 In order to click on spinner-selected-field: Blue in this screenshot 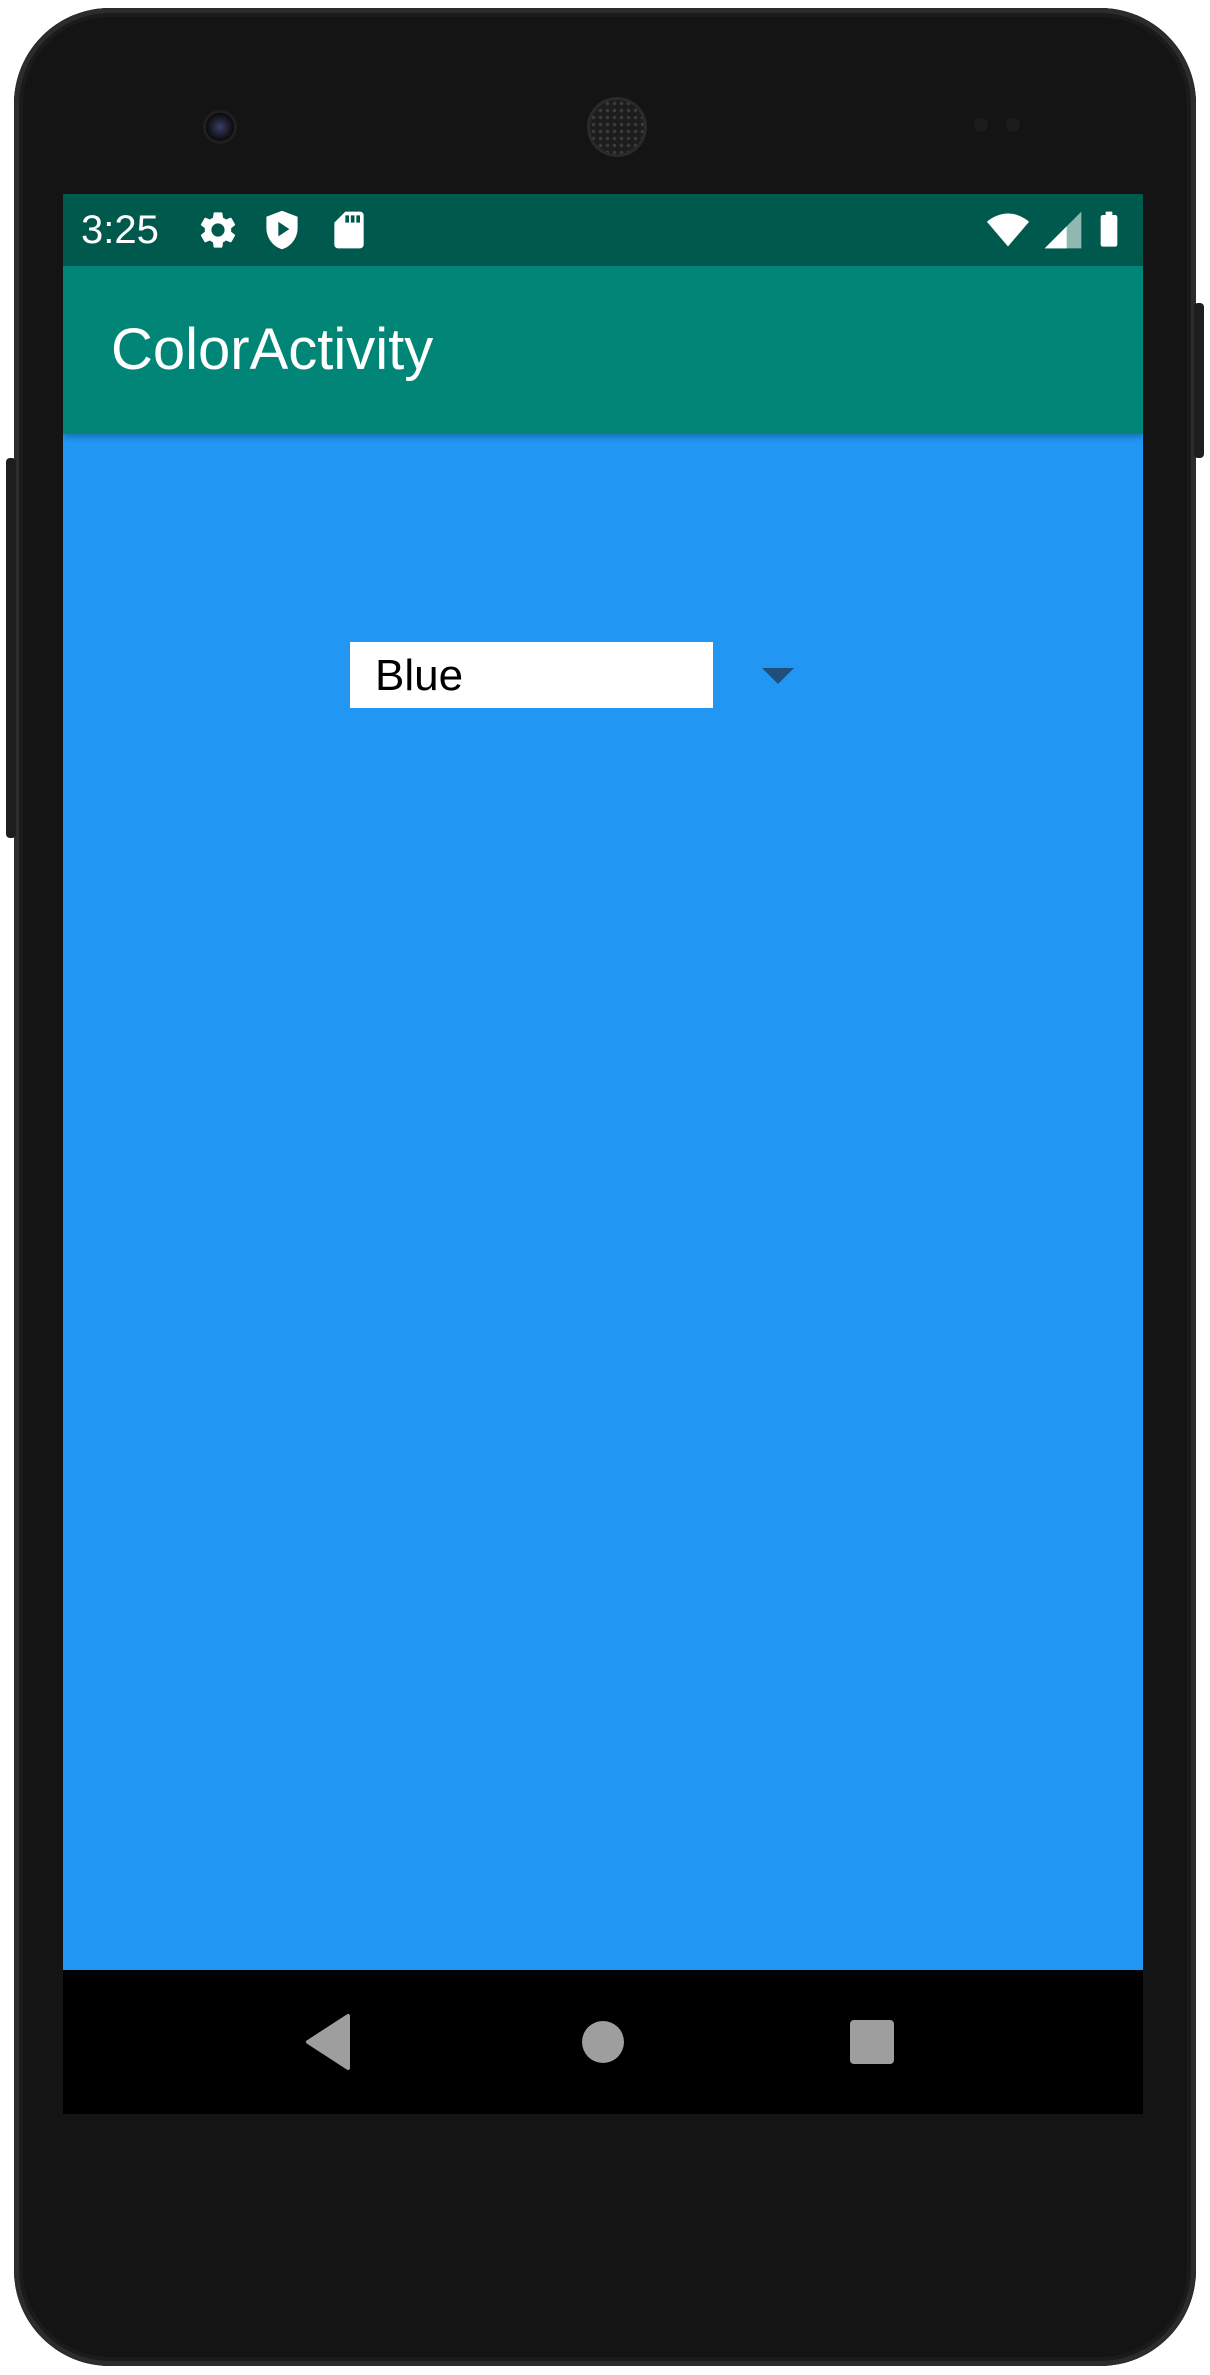, I will do `click(531, 675)`.